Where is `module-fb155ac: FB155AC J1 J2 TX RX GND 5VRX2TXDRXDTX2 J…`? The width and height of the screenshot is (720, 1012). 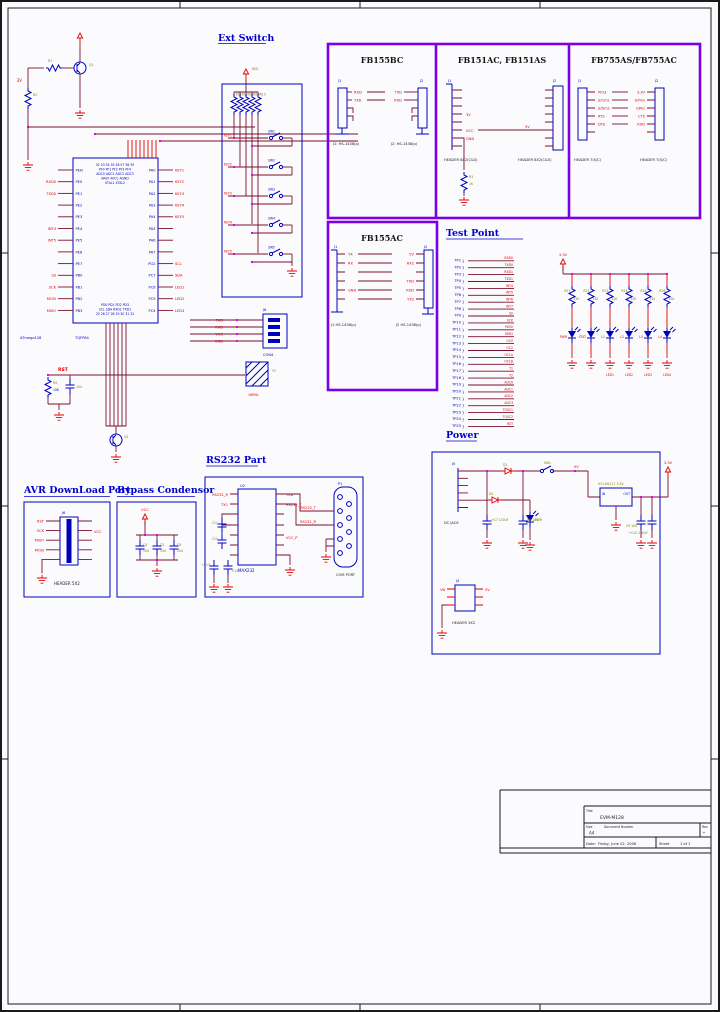
module-fb155ac: FB155AC J1 J2 TX RX GND 5VRX2TXDRXDTX2 J… is located at coordinates (382, 280).